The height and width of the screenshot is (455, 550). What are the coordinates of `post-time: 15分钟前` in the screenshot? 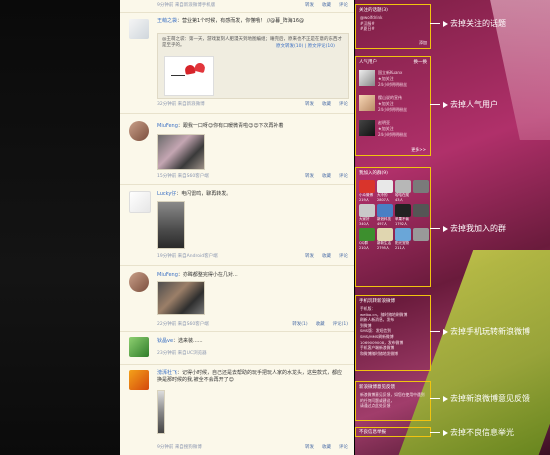 It's located at (166, 176).